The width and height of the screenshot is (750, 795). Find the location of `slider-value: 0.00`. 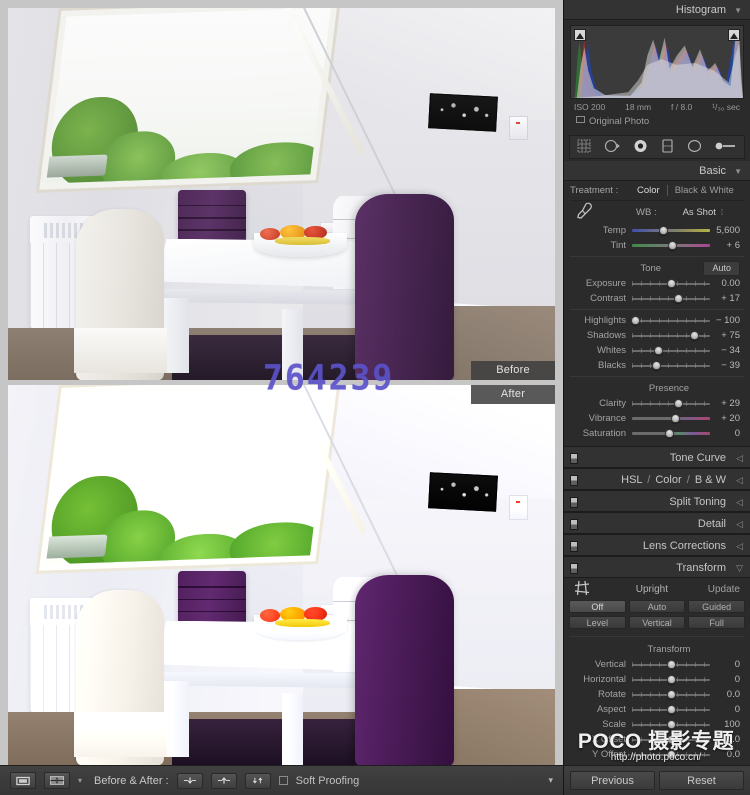

slider-value: 0.00 is located at coordinates (727, 283).